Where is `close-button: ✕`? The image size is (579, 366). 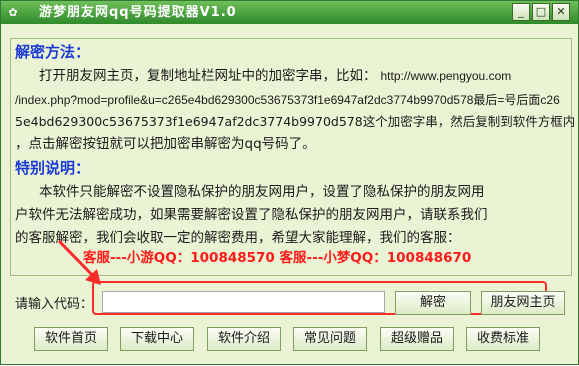
close-button: ✕ is located at coordinates (561, 12).